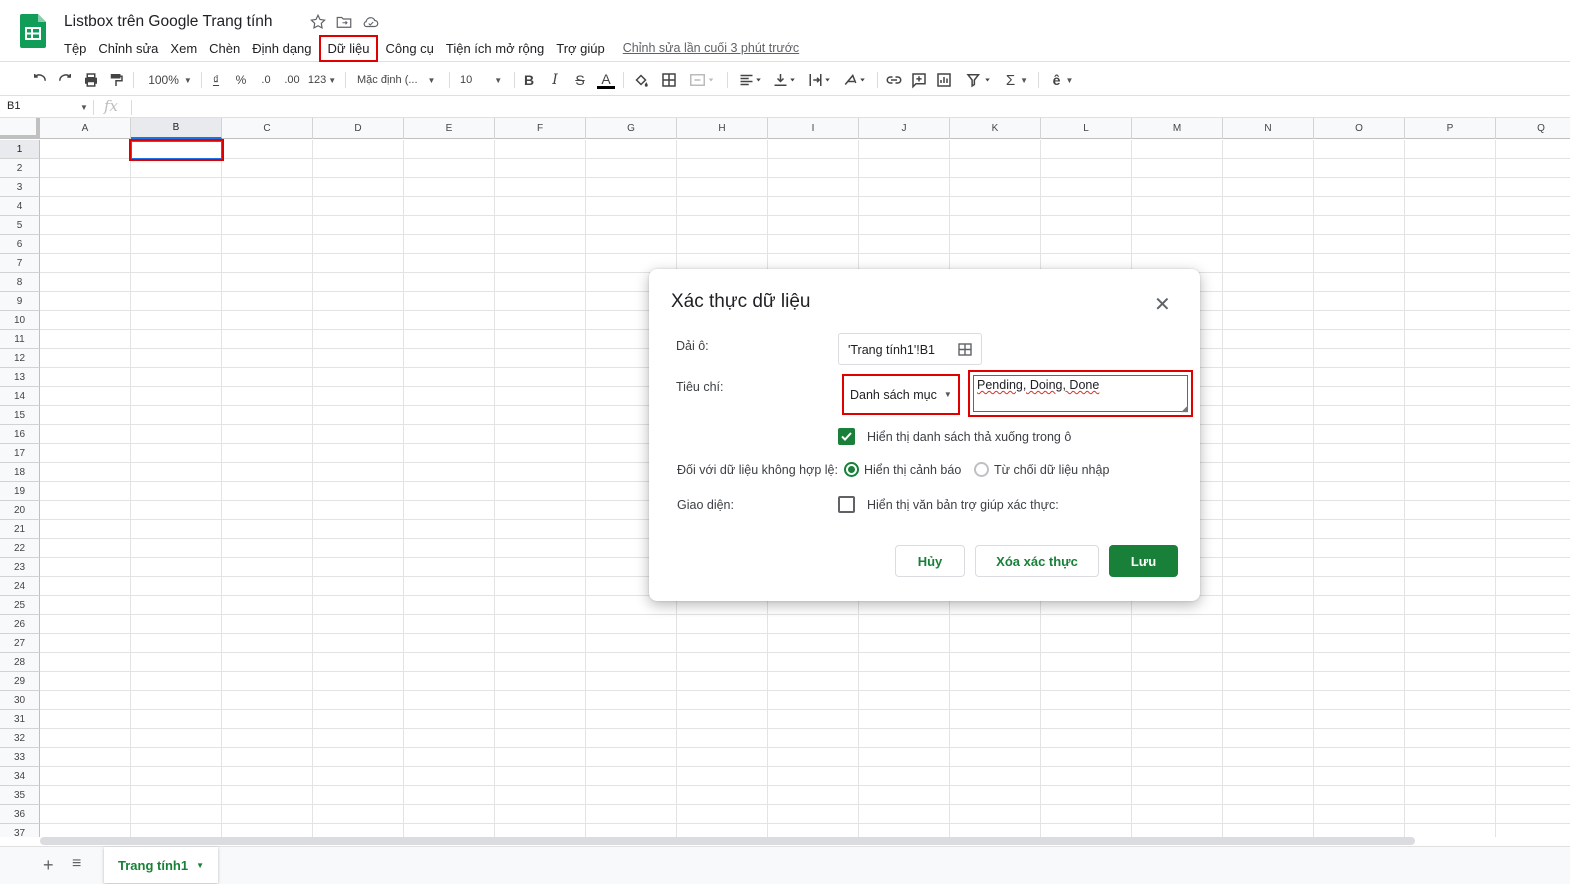  I want to click on column-header-o: O, so click(1359, 128).